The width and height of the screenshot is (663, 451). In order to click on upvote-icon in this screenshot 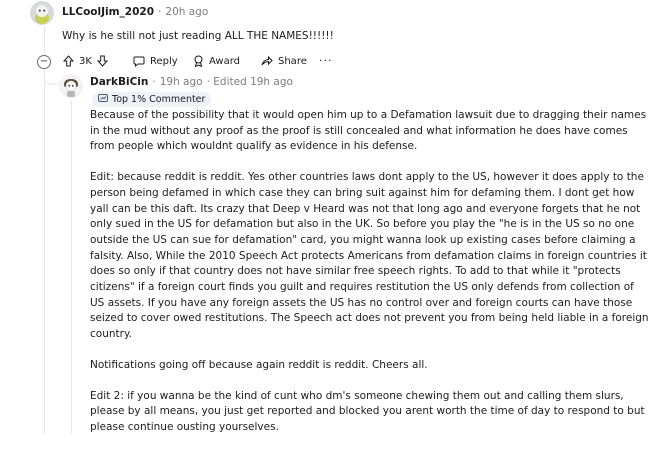, I will do `click(68, 61)`.